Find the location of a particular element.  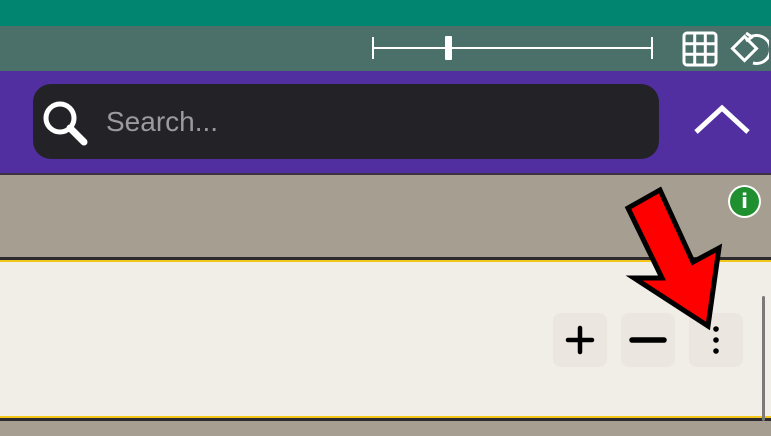

minus-icon is located at coordinates (648, 340).